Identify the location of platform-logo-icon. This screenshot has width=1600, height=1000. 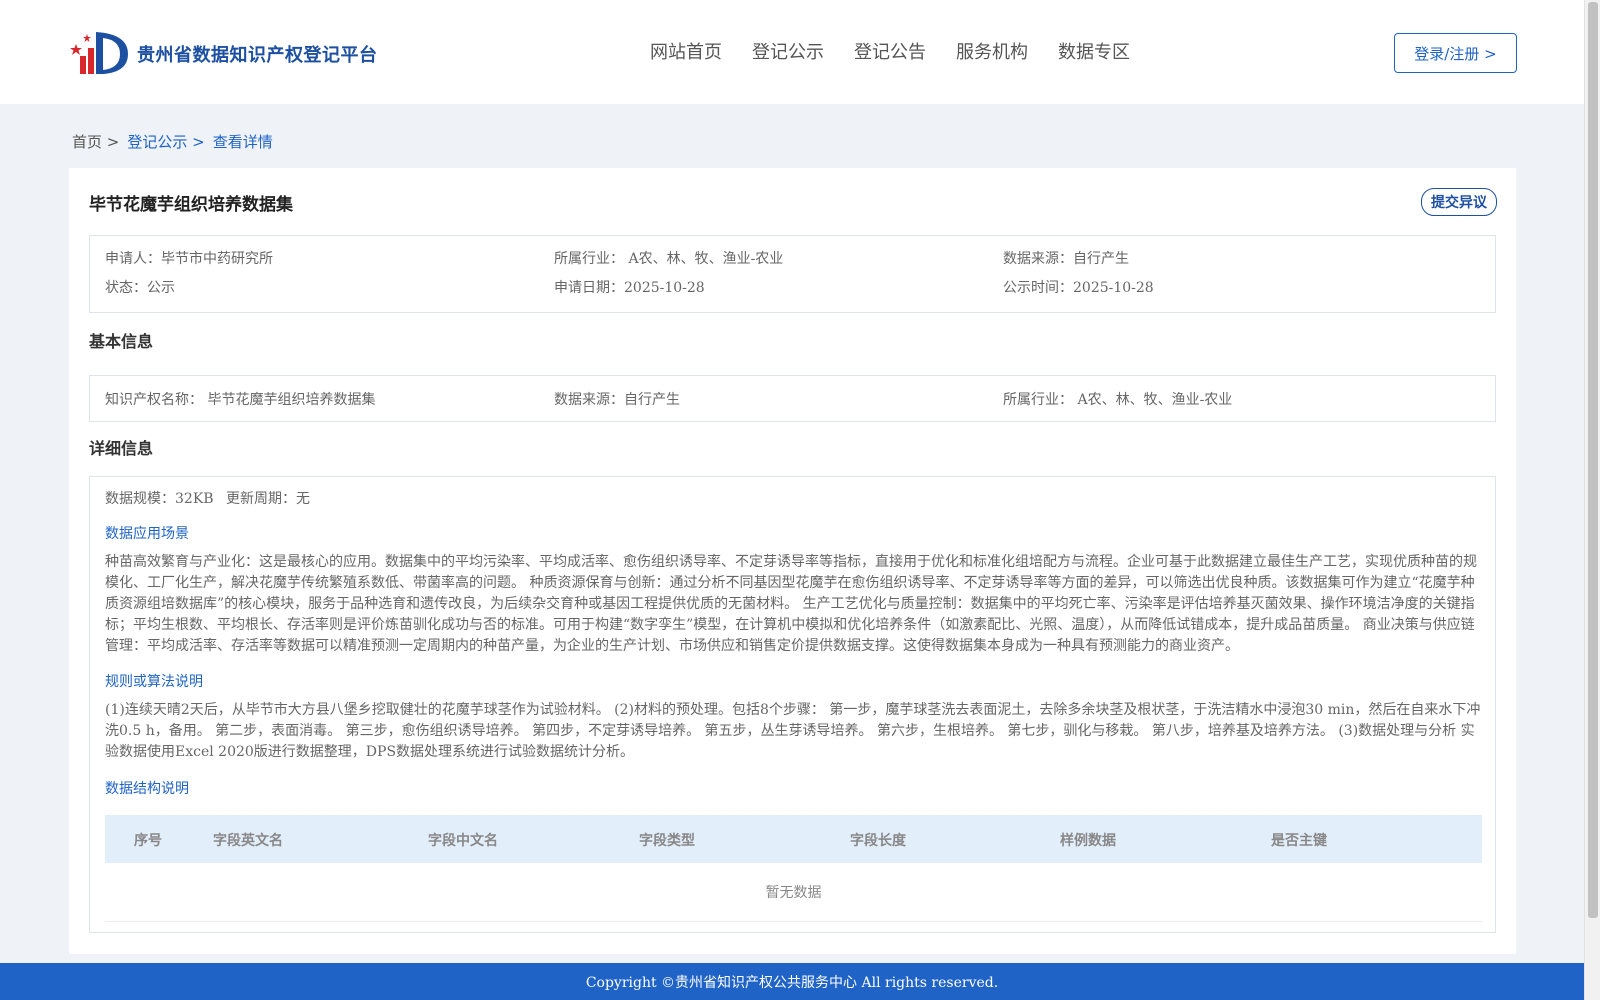
(100, 52).